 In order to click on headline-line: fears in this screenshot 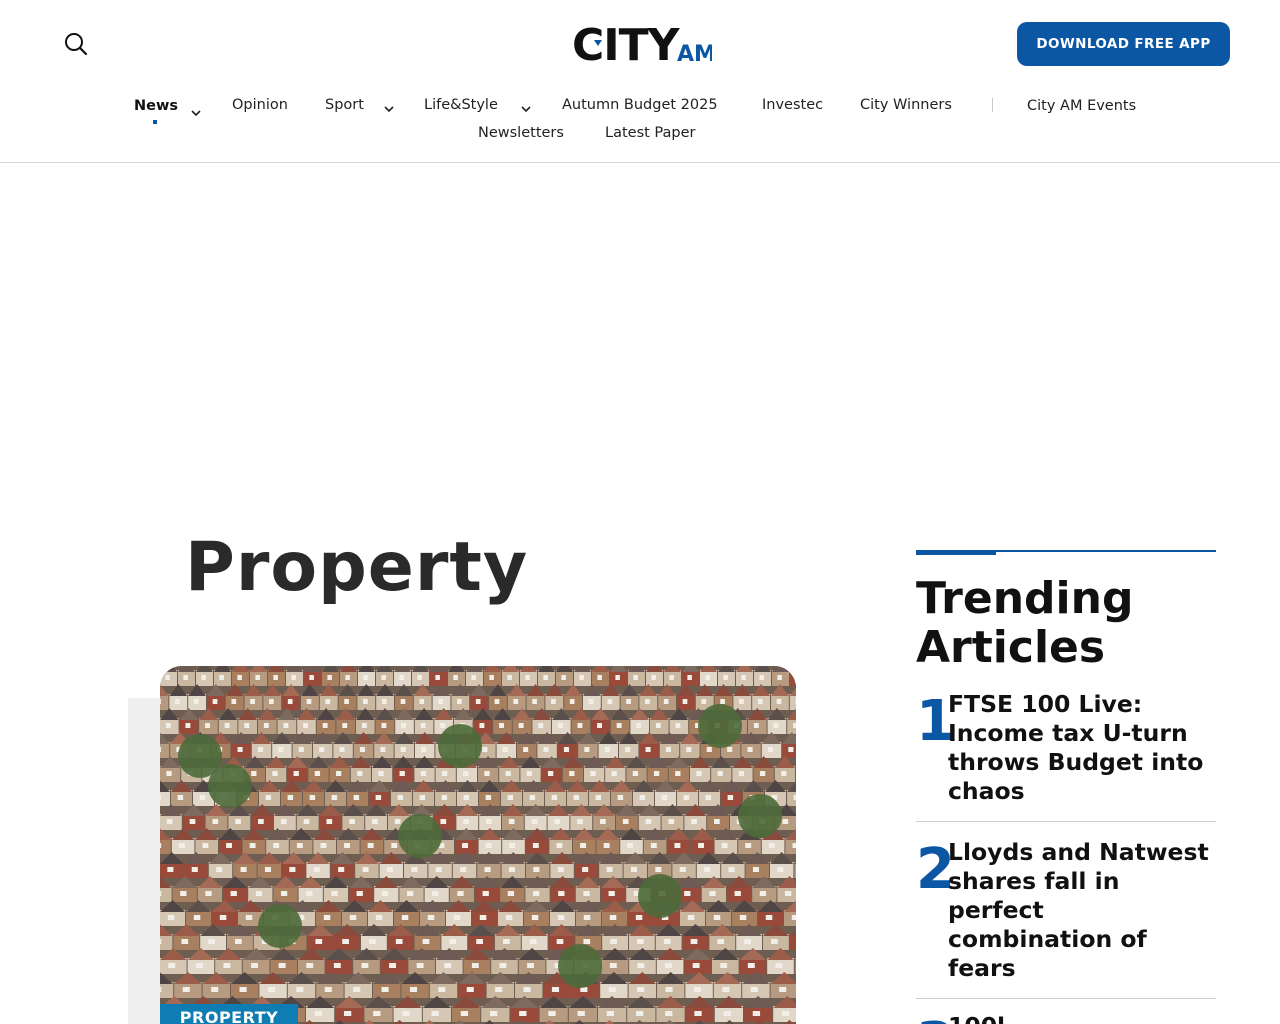, I will do `click(982, 968)`.